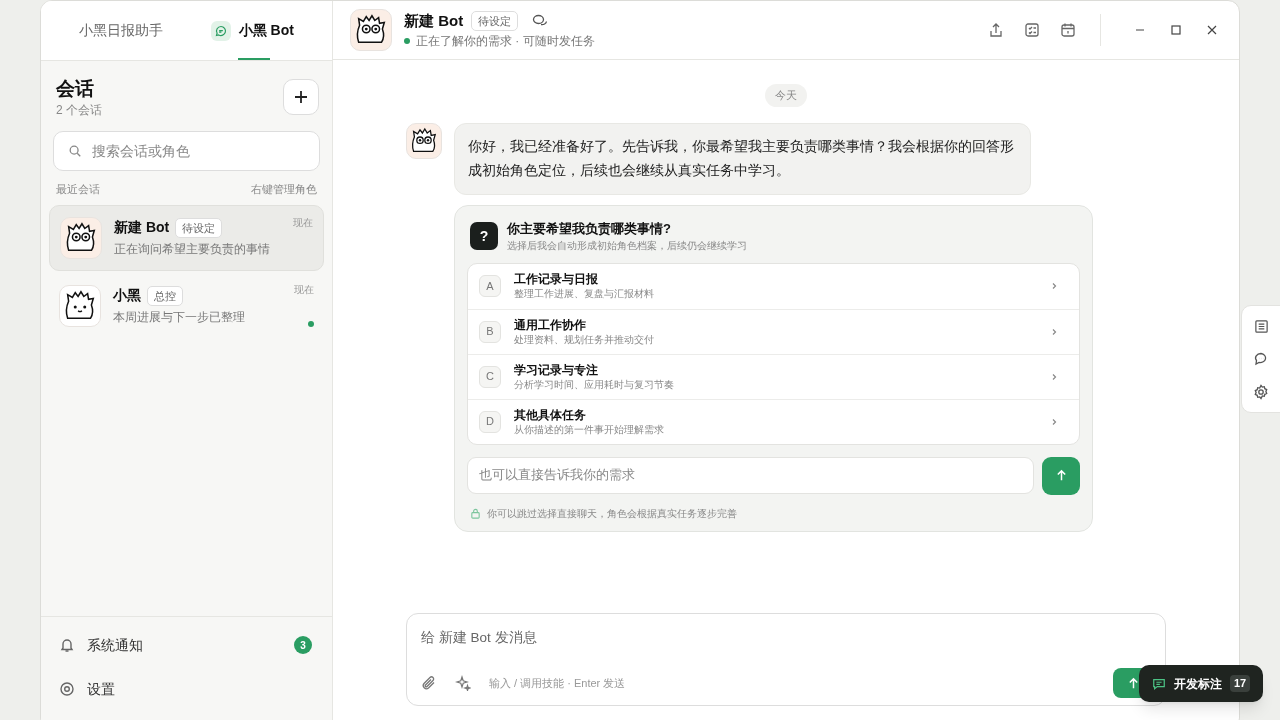  I want to click on option-title: 其他具体任务, so click(550, 414).